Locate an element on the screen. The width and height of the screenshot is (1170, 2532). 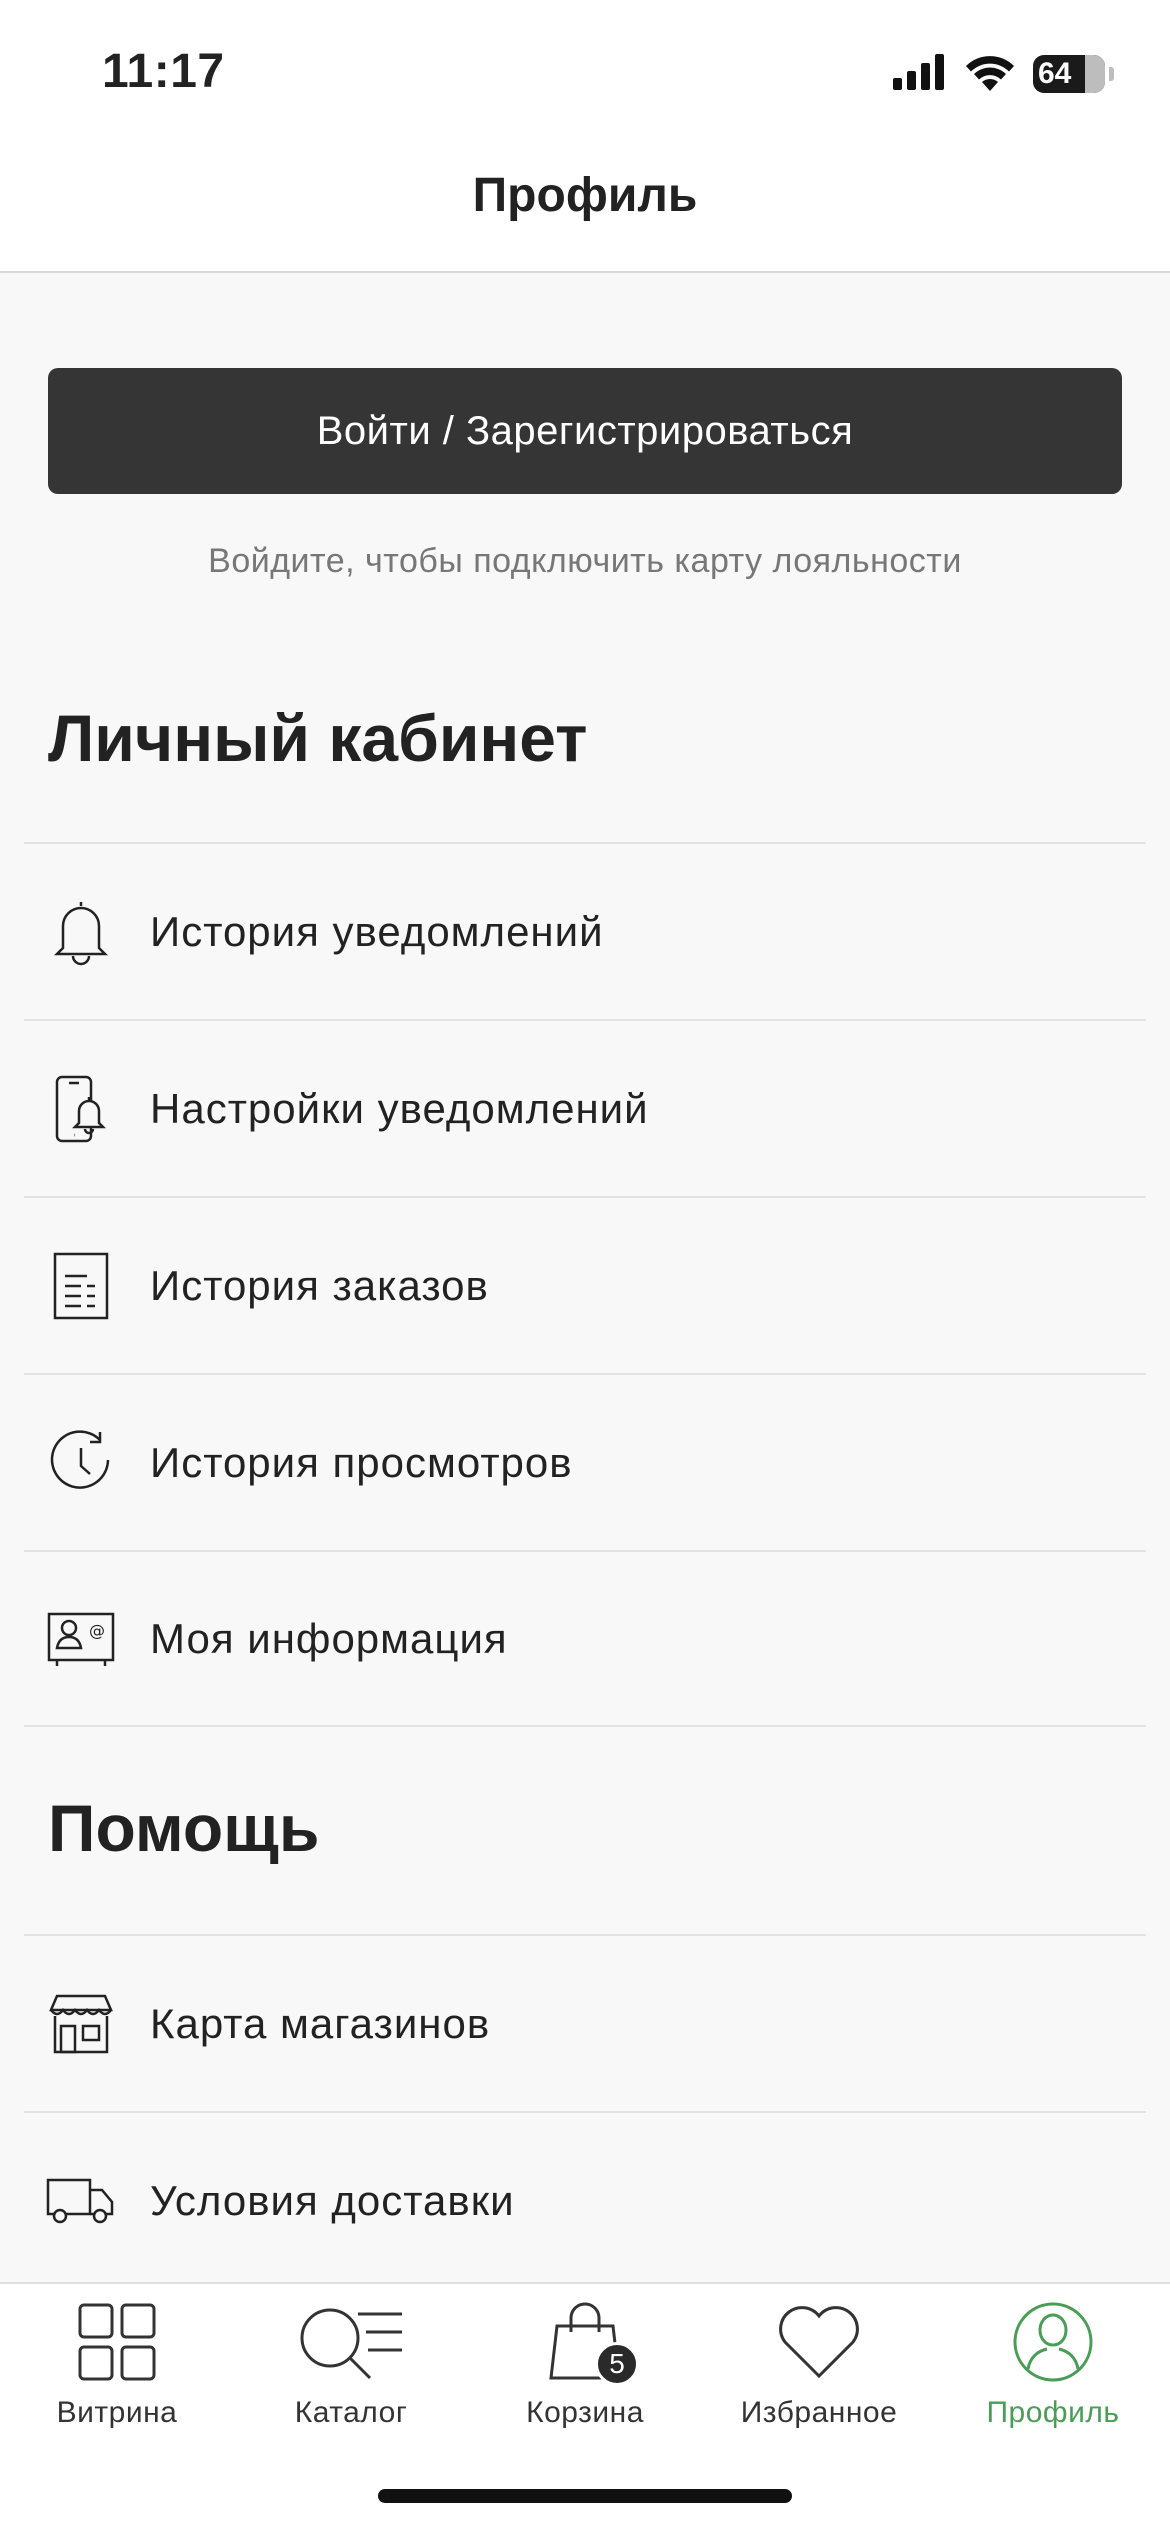
nav-header: Профиль is located at coordinates (585, 211).